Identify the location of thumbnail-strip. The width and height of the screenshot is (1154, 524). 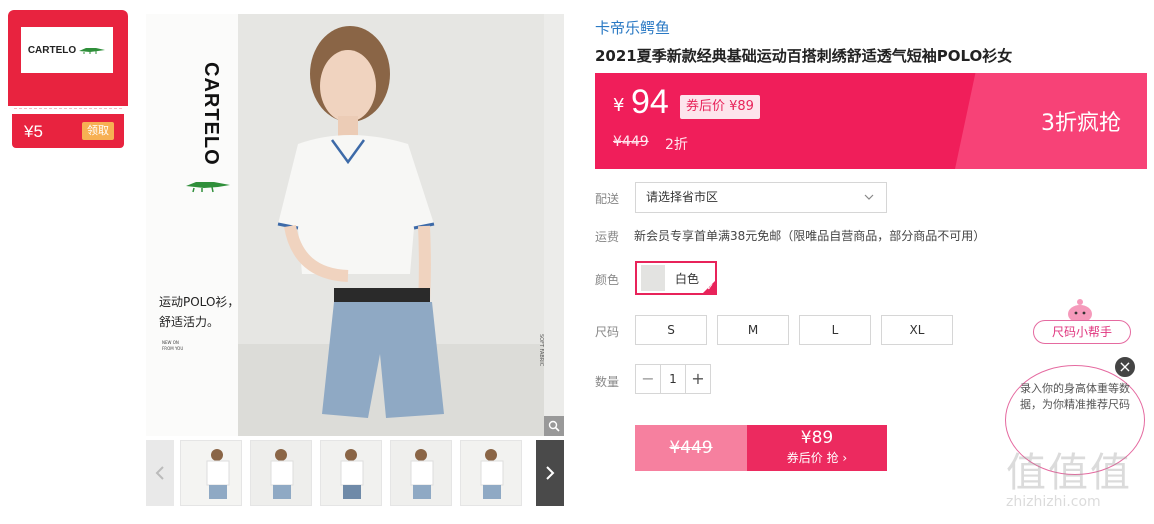
(355, 473).